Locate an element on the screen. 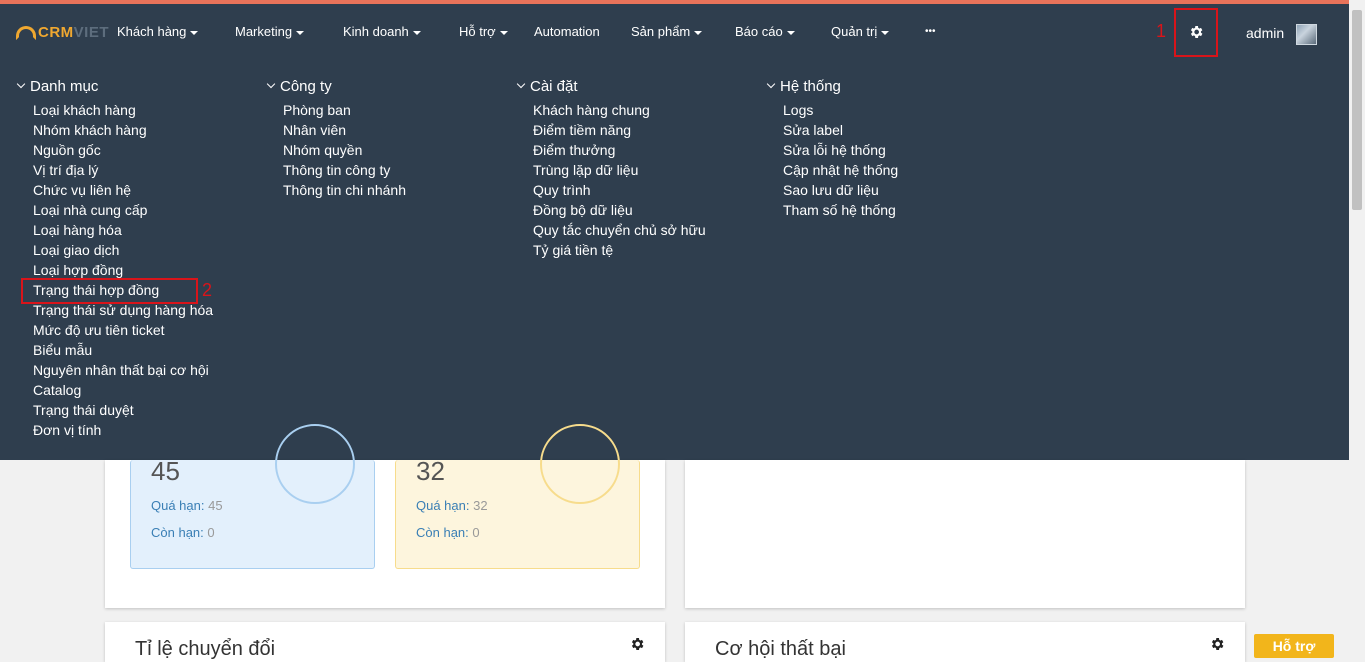 The height and width of the screenshot is (662, 1365). menu-item: Loại nhà cung cấp is located at coordinates (123, 210).